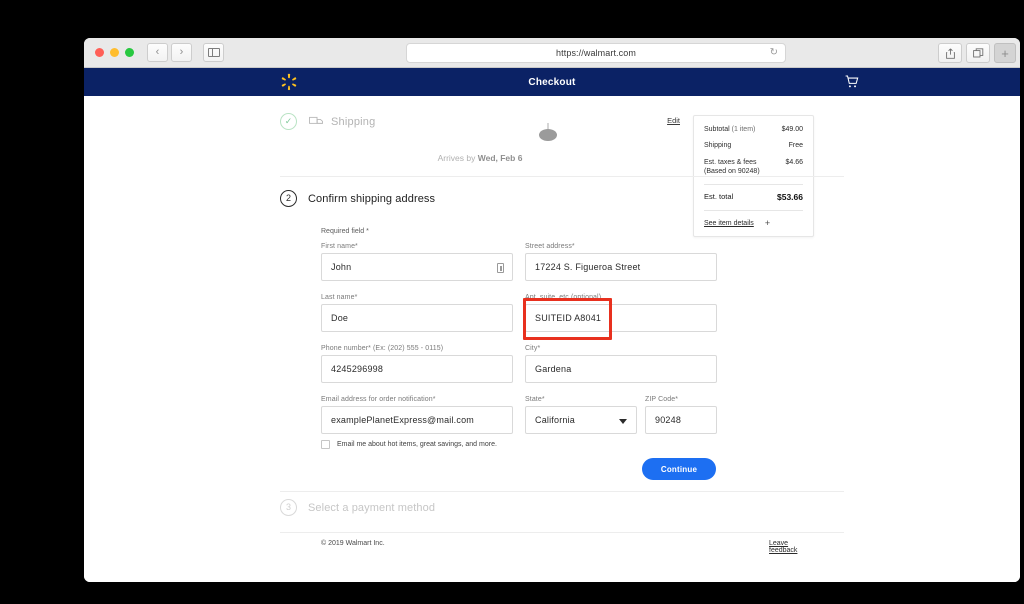  Describe the element at coordinates (340, 318) in the screenshot. I see `last-name-value: Doe` at that location.